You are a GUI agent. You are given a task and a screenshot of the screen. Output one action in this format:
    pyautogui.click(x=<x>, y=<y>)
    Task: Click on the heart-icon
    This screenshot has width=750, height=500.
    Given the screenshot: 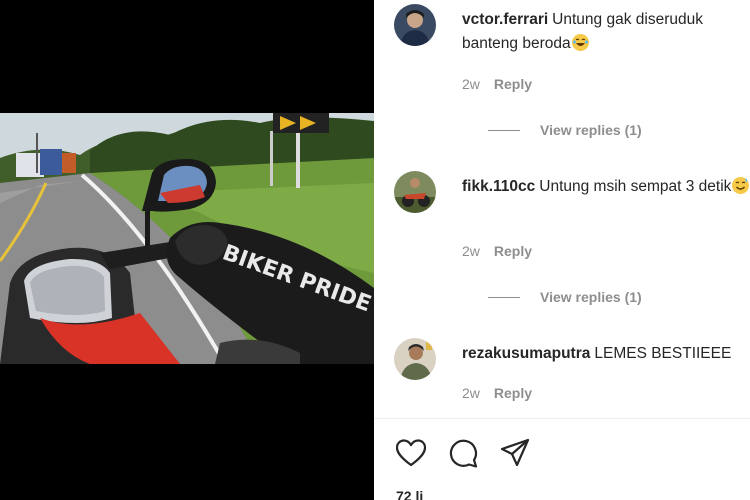 What is the action you would take?
    pyautogui.click(x=411, y=453)
    